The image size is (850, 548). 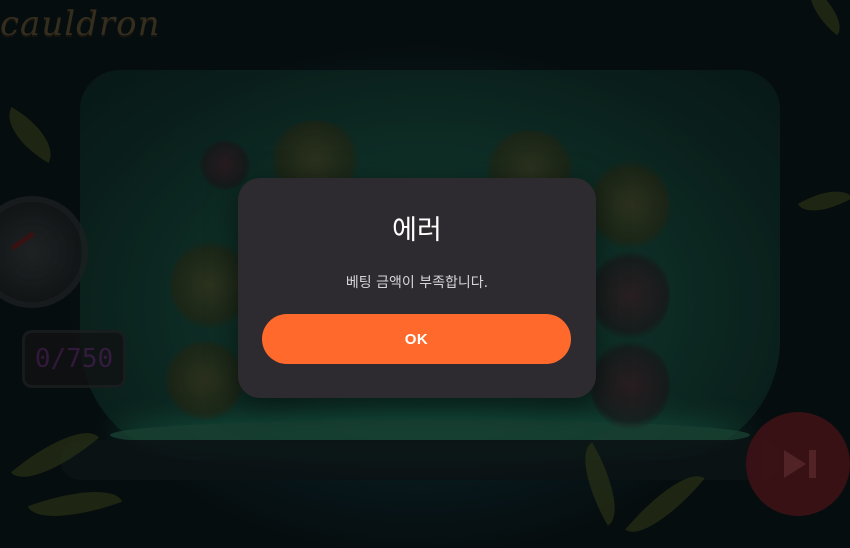 What do you see at coordinates (416, 339) in the screenshot?
I see `ok-button: OK` at bounding box center [416, 339].